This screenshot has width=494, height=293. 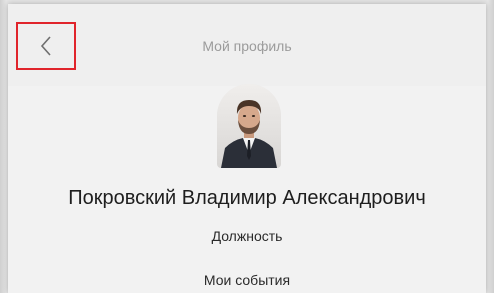 What do you see at coordinates (247, 236) in the screenshot?
I see `profile-position: Должность` at bounding box center [247, 236].